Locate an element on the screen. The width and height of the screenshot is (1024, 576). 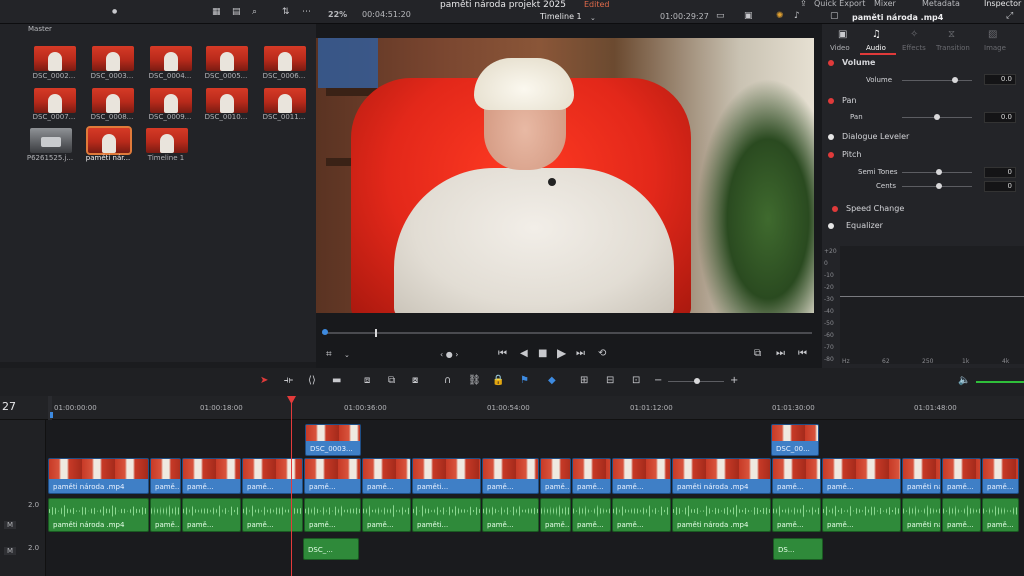
image-tab-icon: ▨ is located at coordinates (992, 35).